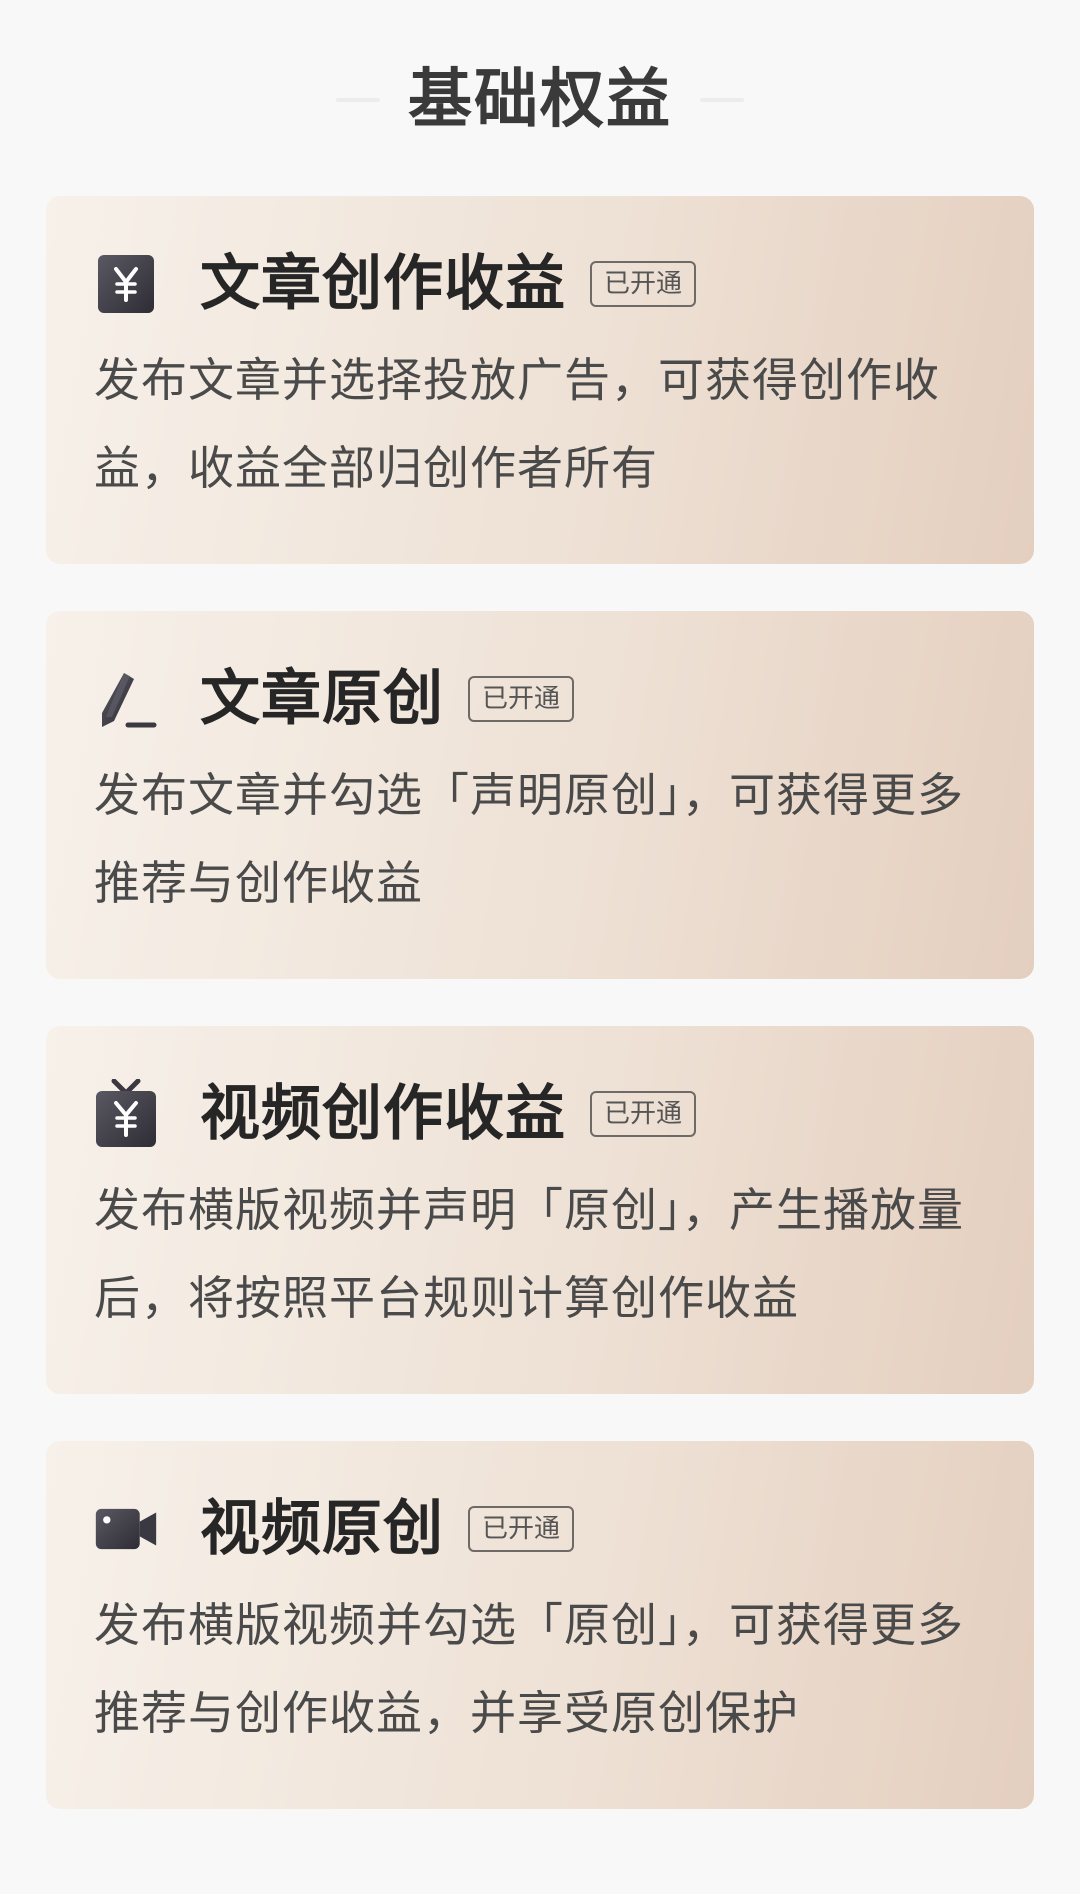  What do you see at coordinates (722, 100) in the screenshot?
I see `header-divider-right` at bounding box center [722, 100].